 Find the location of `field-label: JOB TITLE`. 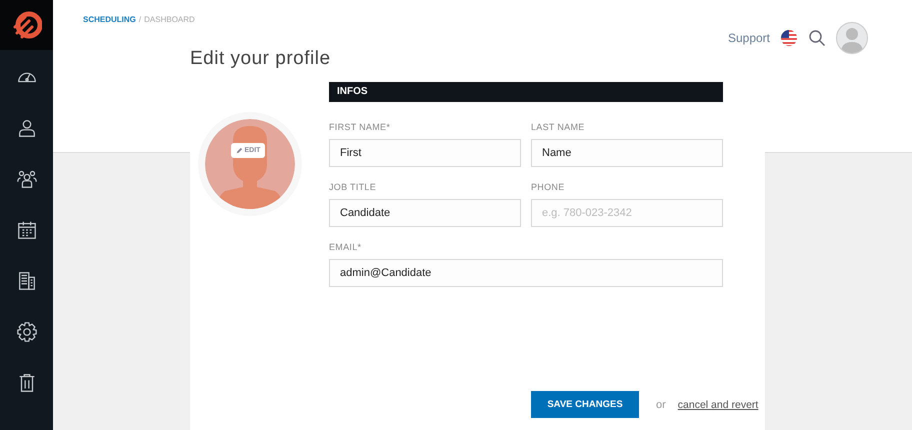

field-label: JOB TITLE is located at coordinates (353, 187).